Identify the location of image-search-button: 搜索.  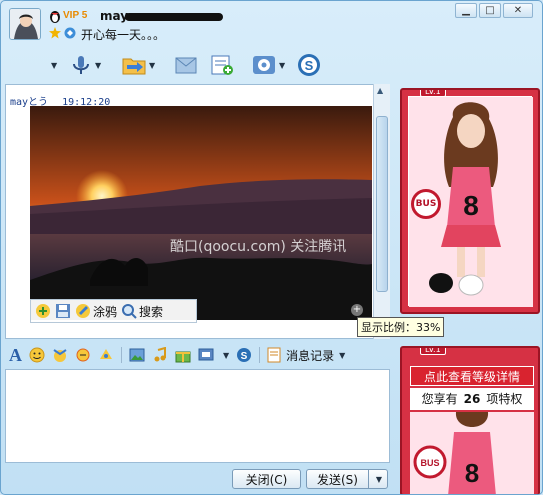
(142, 311).